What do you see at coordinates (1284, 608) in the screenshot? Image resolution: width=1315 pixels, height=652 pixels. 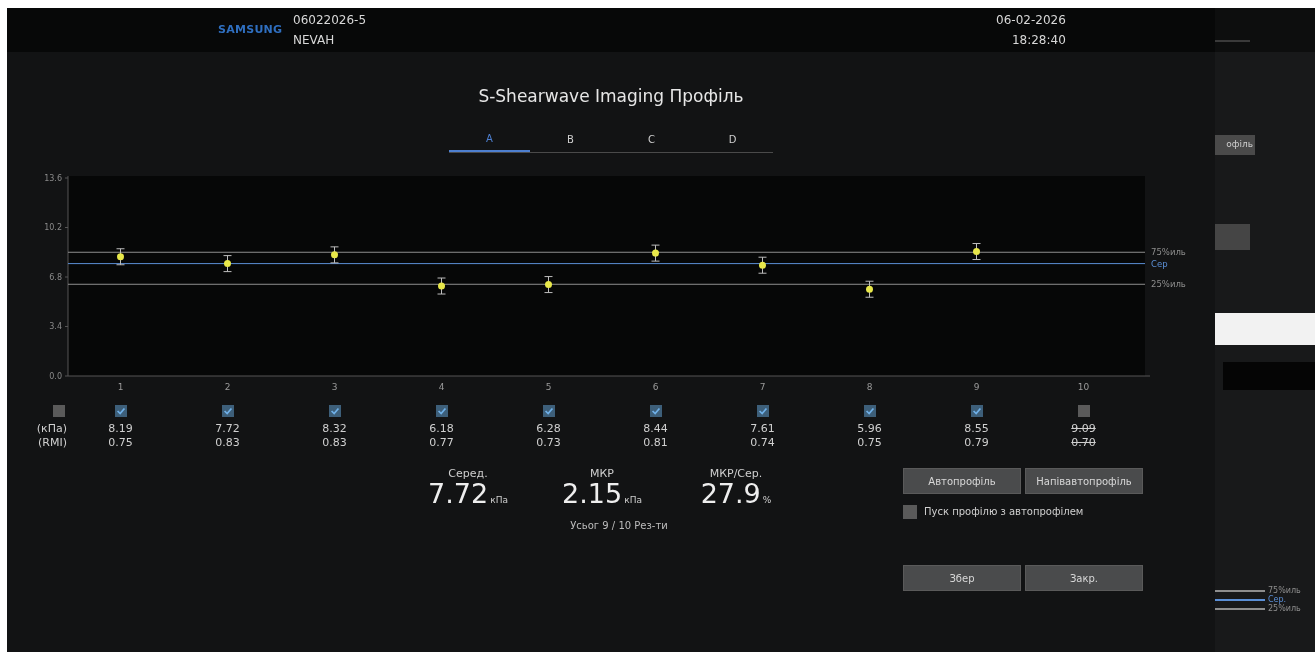 I see `legend-label: 25%иль` at bounding box center [1284, 608].